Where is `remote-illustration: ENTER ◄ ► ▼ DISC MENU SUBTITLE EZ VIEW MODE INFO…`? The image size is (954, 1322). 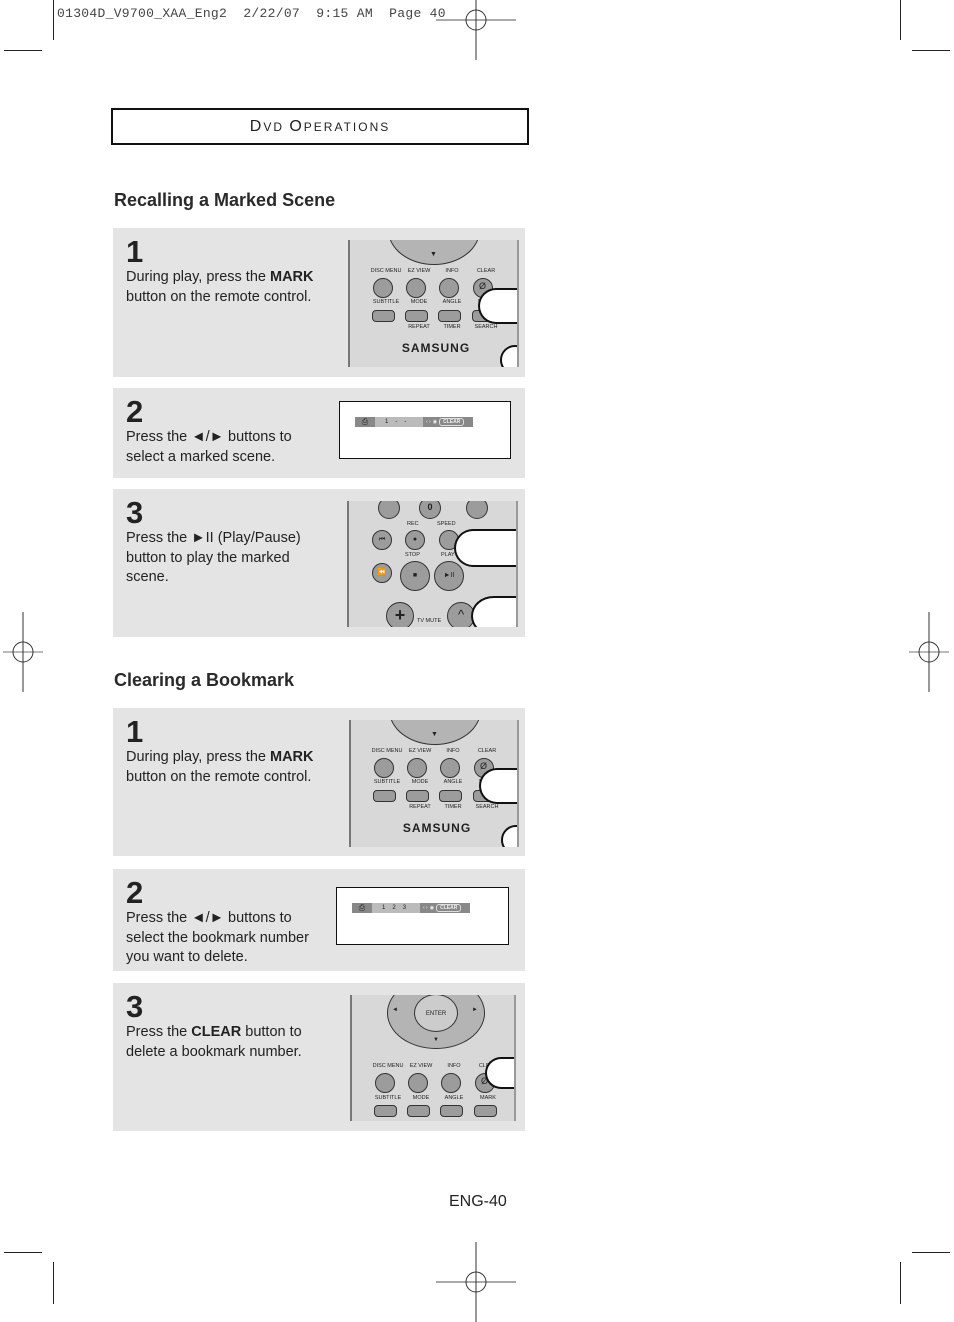 remote-illustration: ENTER ◄ ► ▼ DISC MENU SUBTITLE EZ VIEW MODE INFO… is located at coordinates (433, 1058).